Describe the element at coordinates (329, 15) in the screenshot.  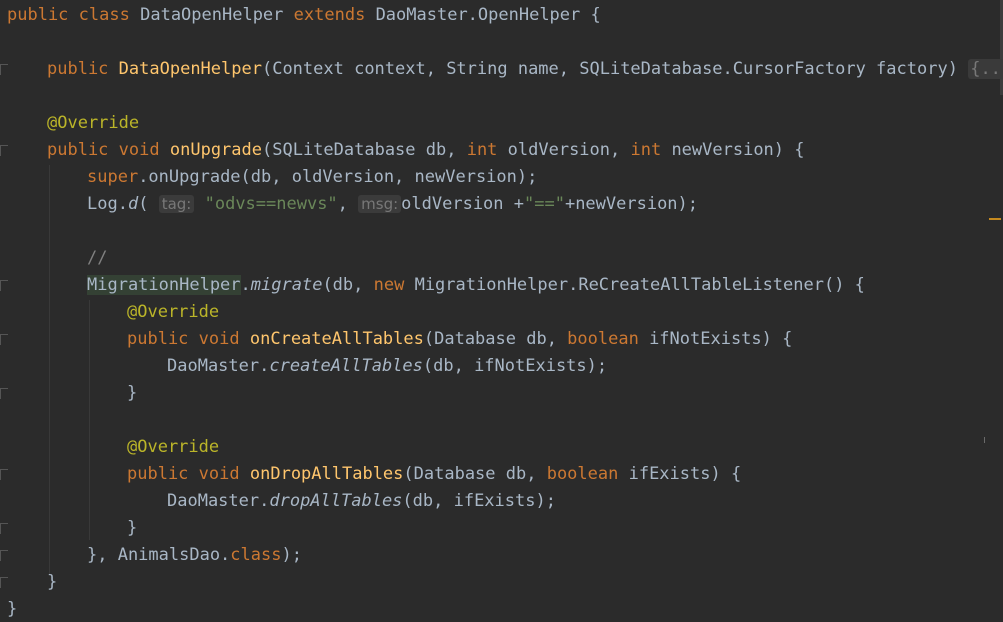
I see `keyword: extends` at that location.